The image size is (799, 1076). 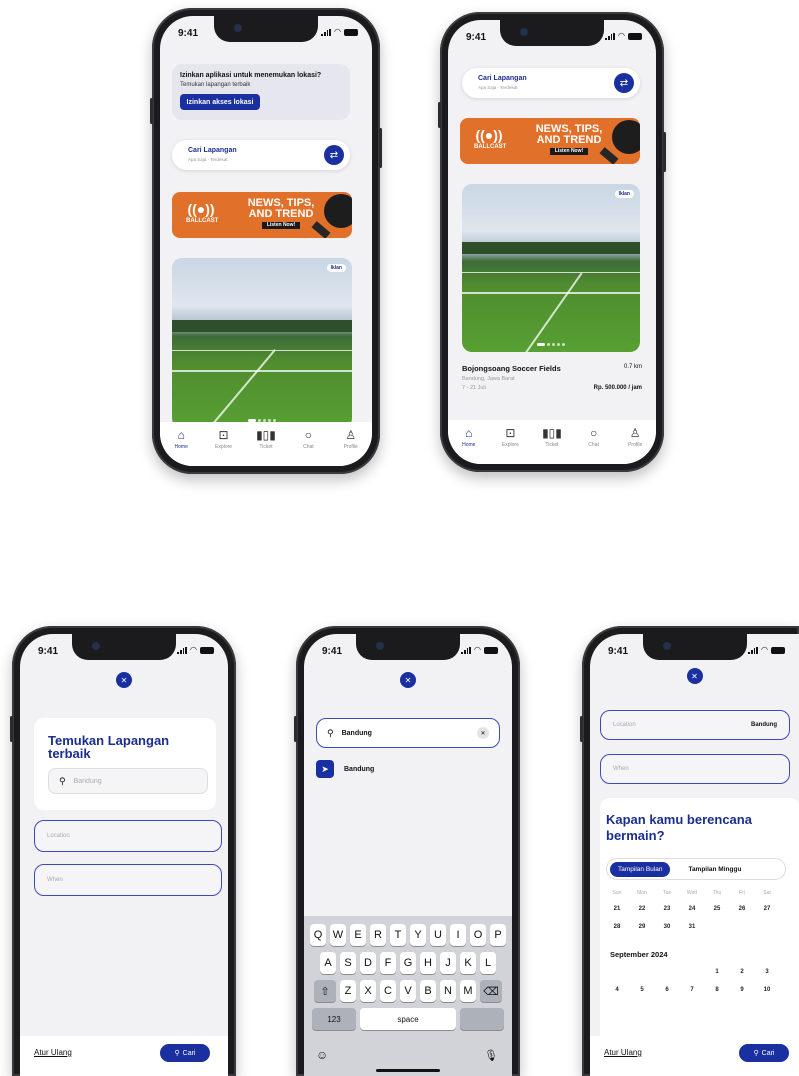 What do you see at coordinates (498, 935) in the screenshot?
I see `key-p: P` at bounding box center [498, 935].